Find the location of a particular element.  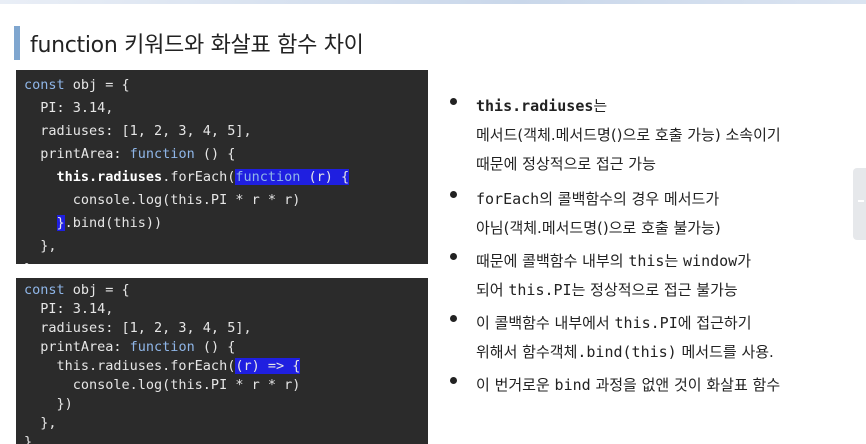

code-term: forEach is located at coordinates (508, 199).